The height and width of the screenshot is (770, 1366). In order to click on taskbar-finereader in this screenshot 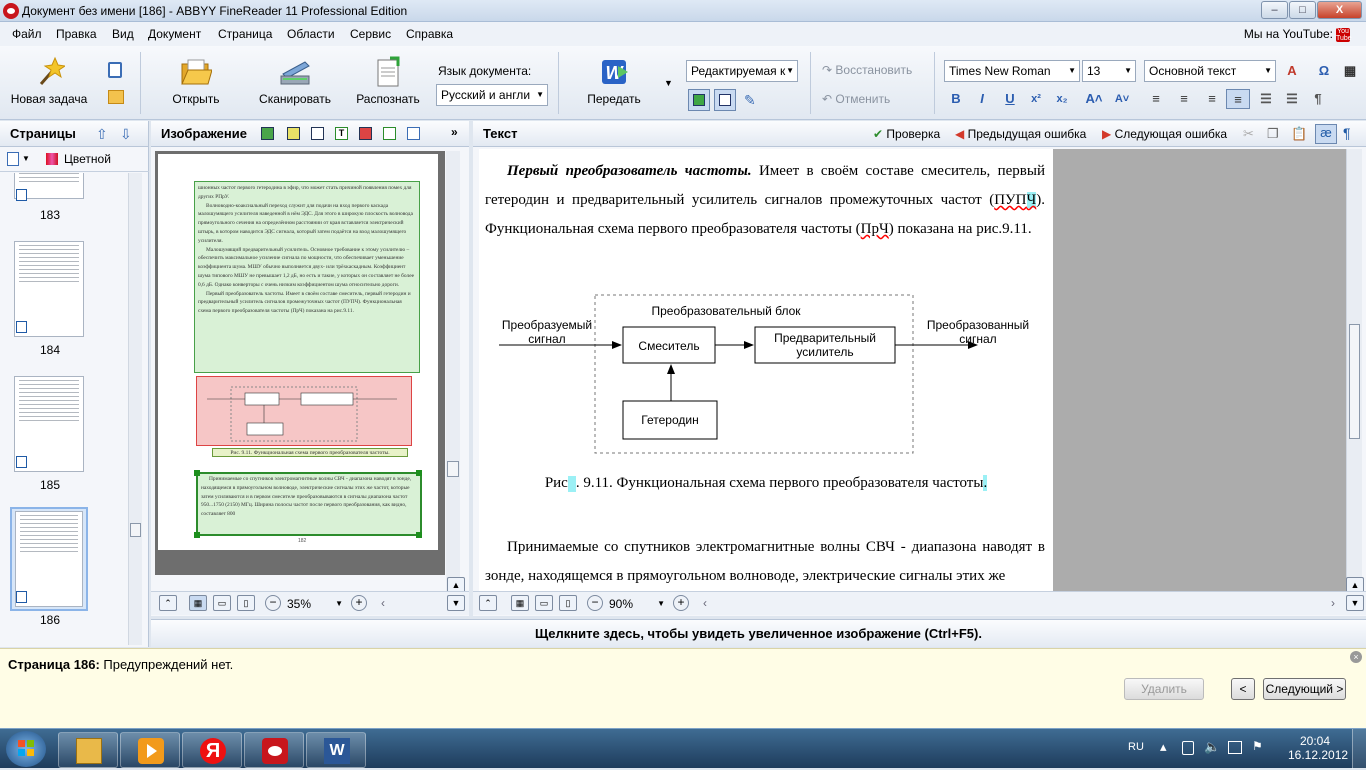, I will do `click(274, 750)`.